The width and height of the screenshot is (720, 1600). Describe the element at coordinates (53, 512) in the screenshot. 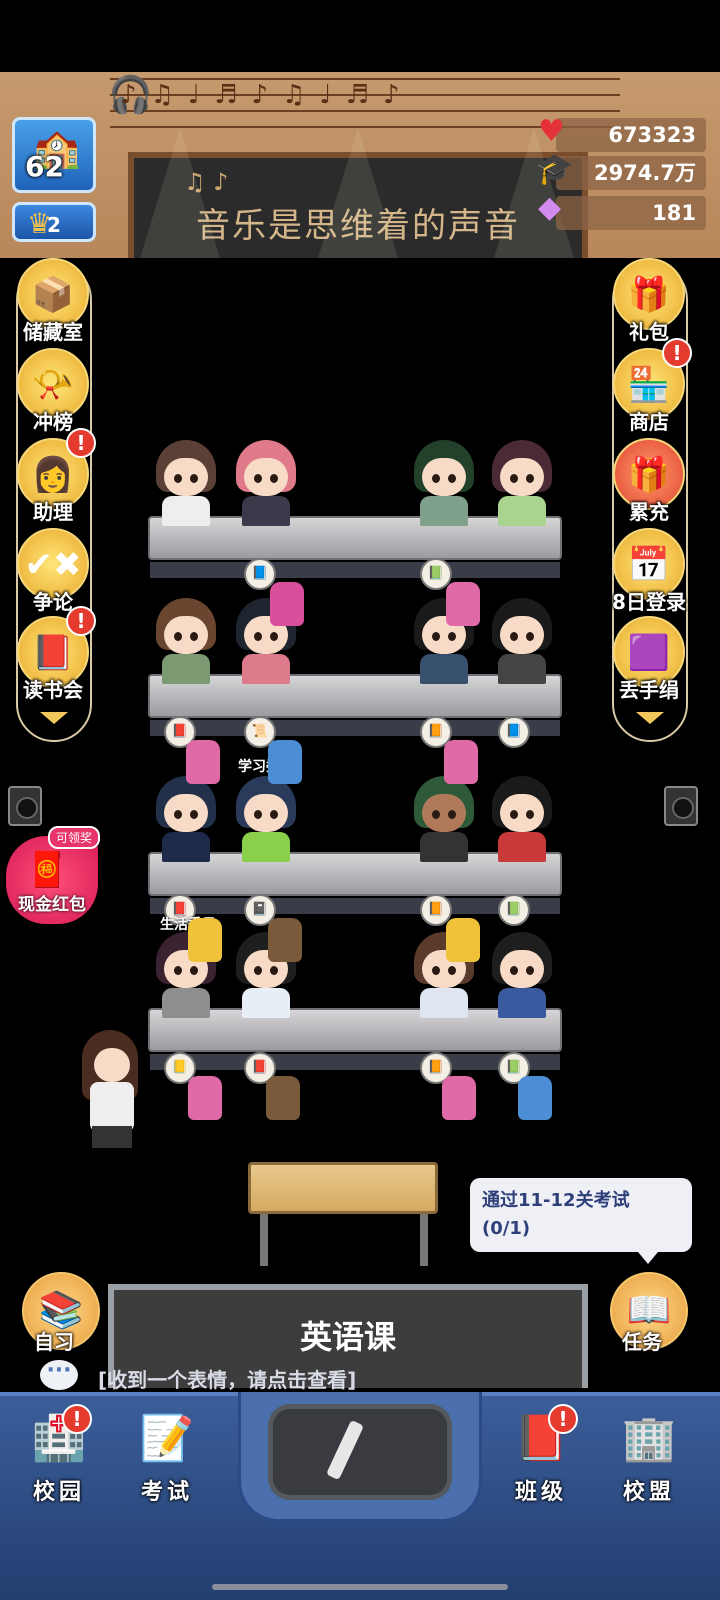

I see `menu-assistant-label: 助理` at that location.